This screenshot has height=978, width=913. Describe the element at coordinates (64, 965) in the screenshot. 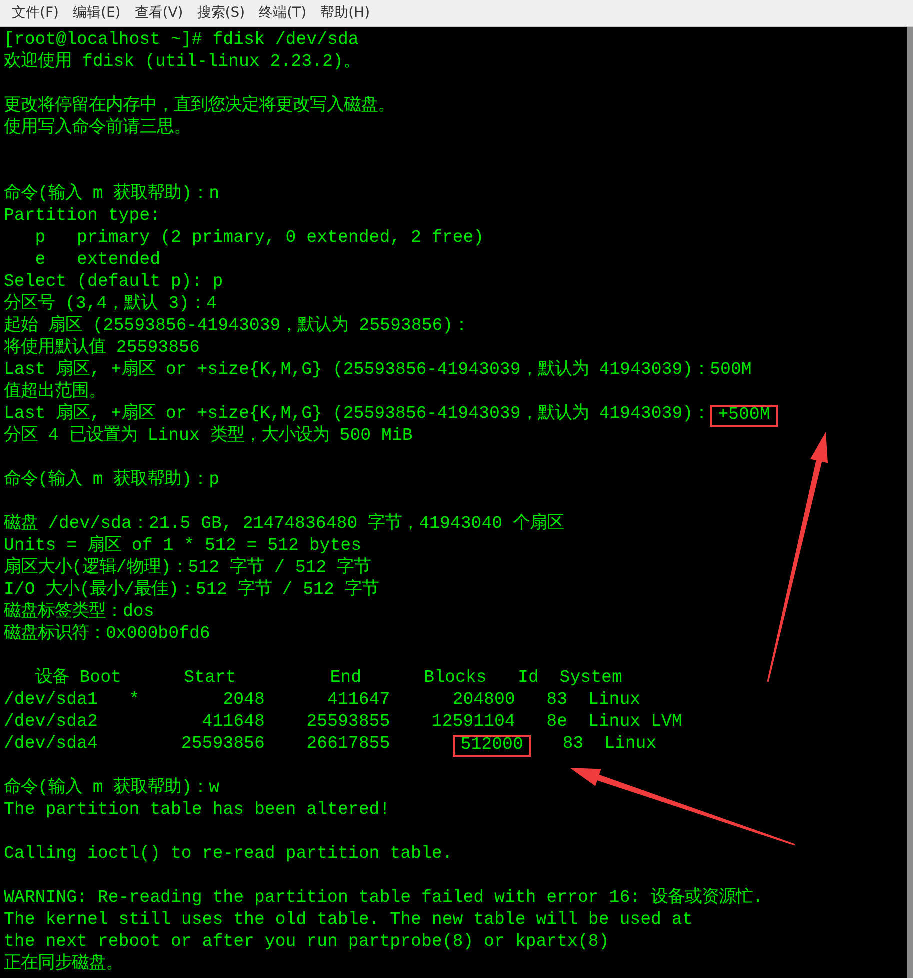

I see `terminal-line: 正在同步磁盘。` at that location.